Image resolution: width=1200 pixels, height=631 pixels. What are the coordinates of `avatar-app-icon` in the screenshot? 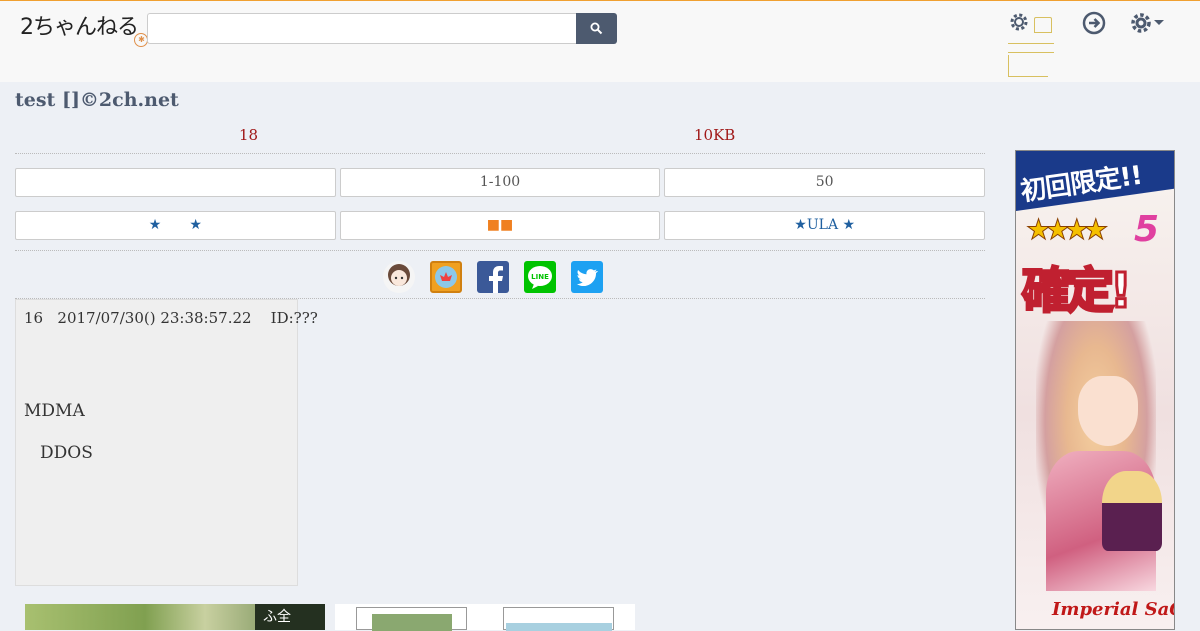 It's located at (399, 277).